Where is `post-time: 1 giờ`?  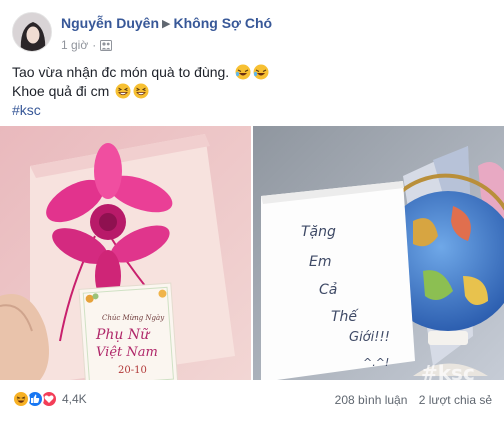
post-time: 1 giờ is located at coordinates (74, 45).